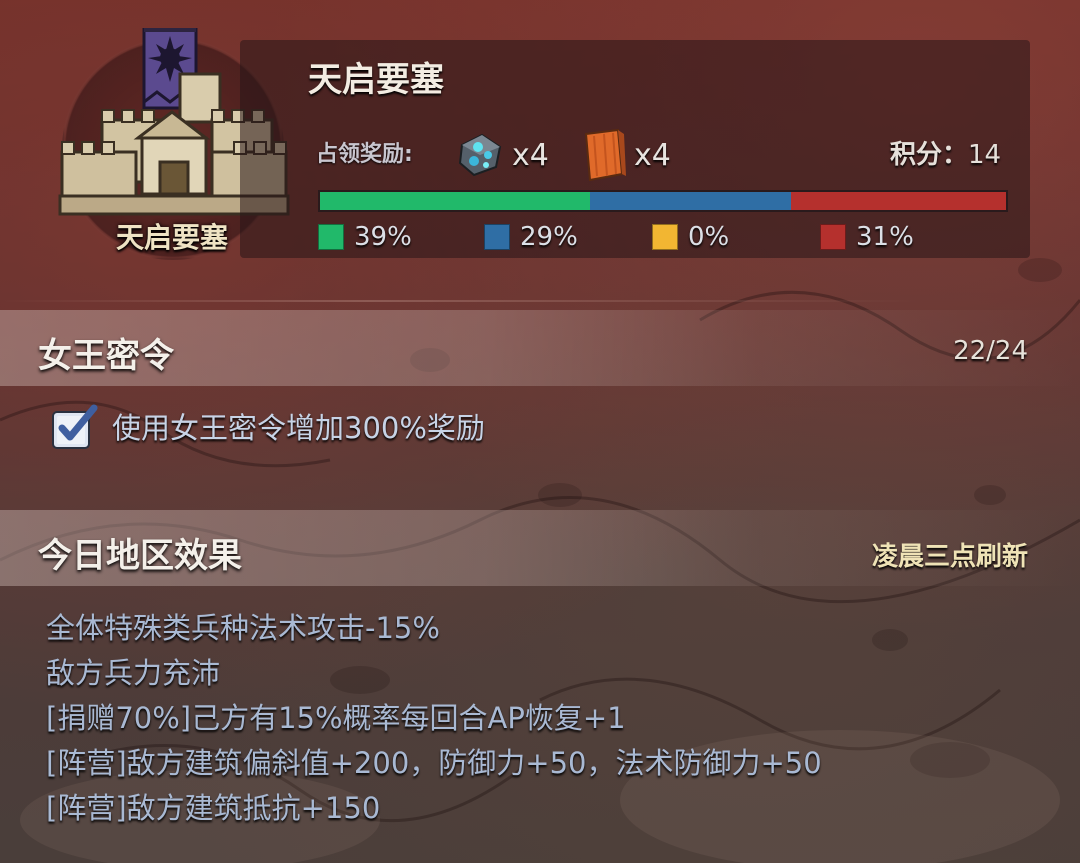  What do you see at coordinates (243, 628) in the screenshot?
I see `effect-item: 全体特殊类兵种法术攻击-15%` at bounding box center [243, 628].